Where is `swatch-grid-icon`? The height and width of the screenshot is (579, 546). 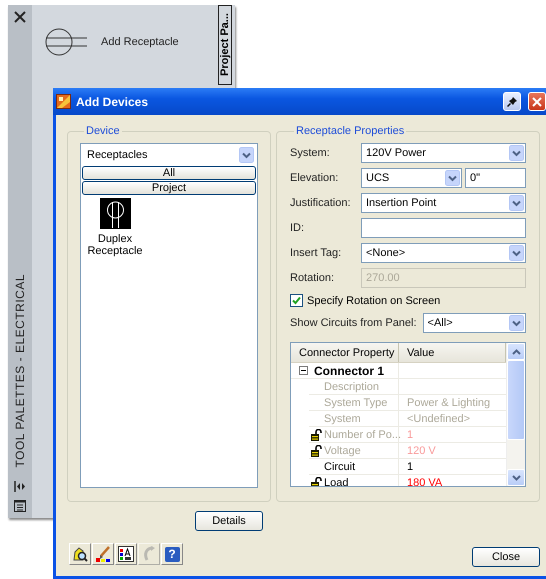
swatch-grid-icon is located at coordinates (126, 554).